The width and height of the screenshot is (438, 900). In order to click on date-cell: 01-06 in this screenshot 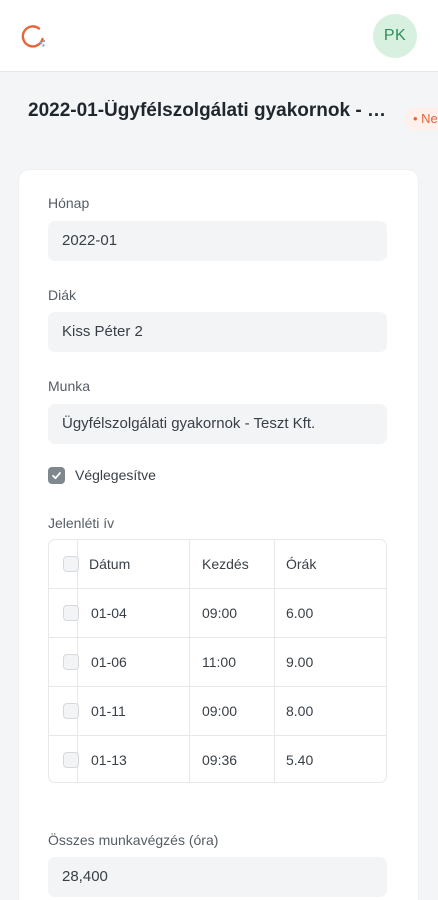, I will do `click(109, 662)`.